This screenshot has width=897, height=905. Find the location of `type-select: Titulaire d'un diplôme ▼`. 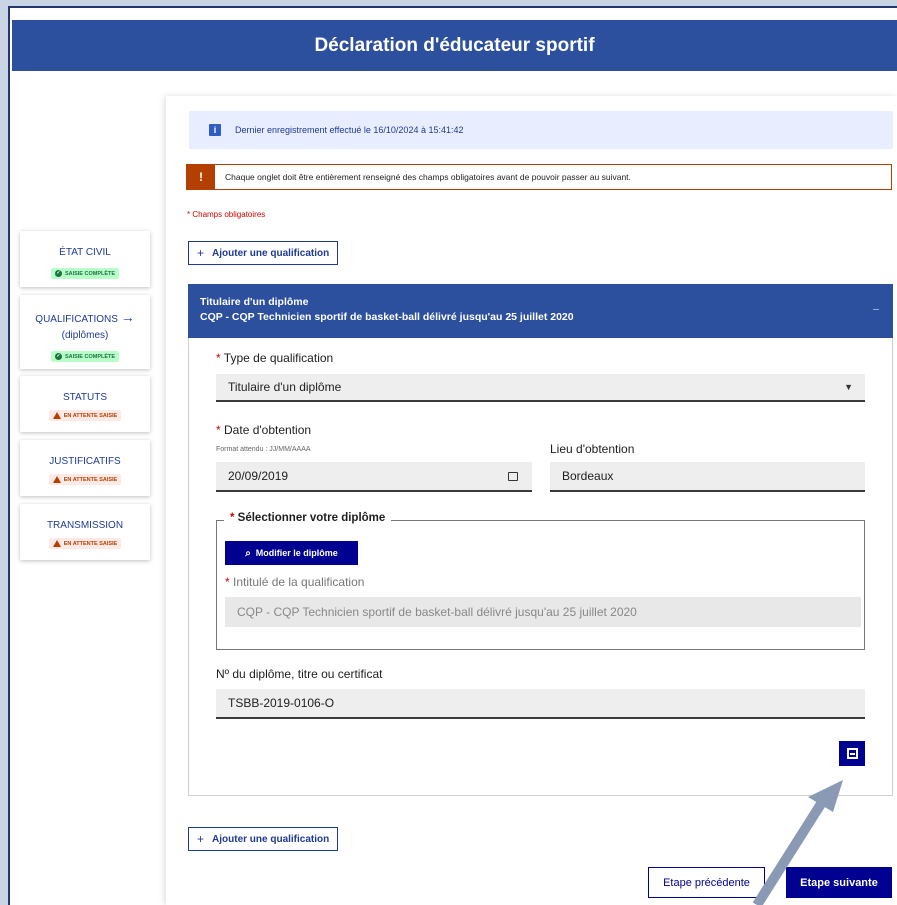

type-select: Titulaire d'un diplôme ▼ is located at coordinates (540, 388).